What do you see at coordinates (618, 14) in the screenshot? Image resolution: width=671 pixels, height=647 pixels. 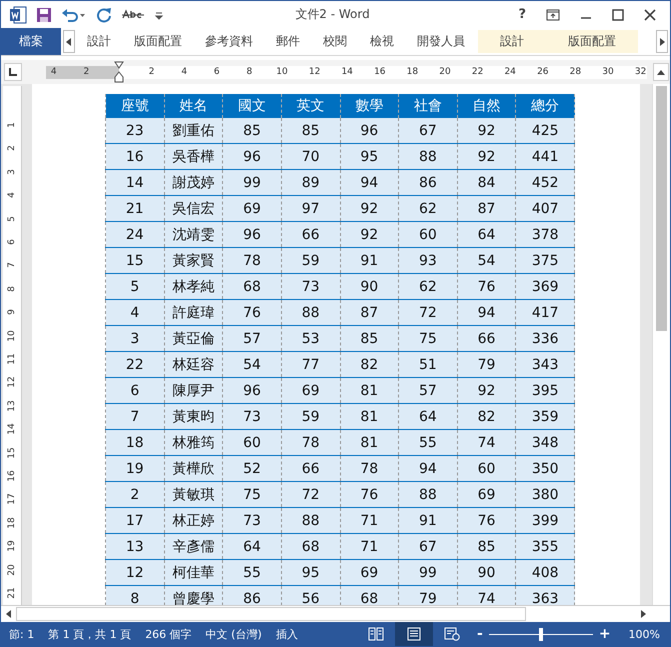 I see `maximize-icon` at bounding box center [618, 14].